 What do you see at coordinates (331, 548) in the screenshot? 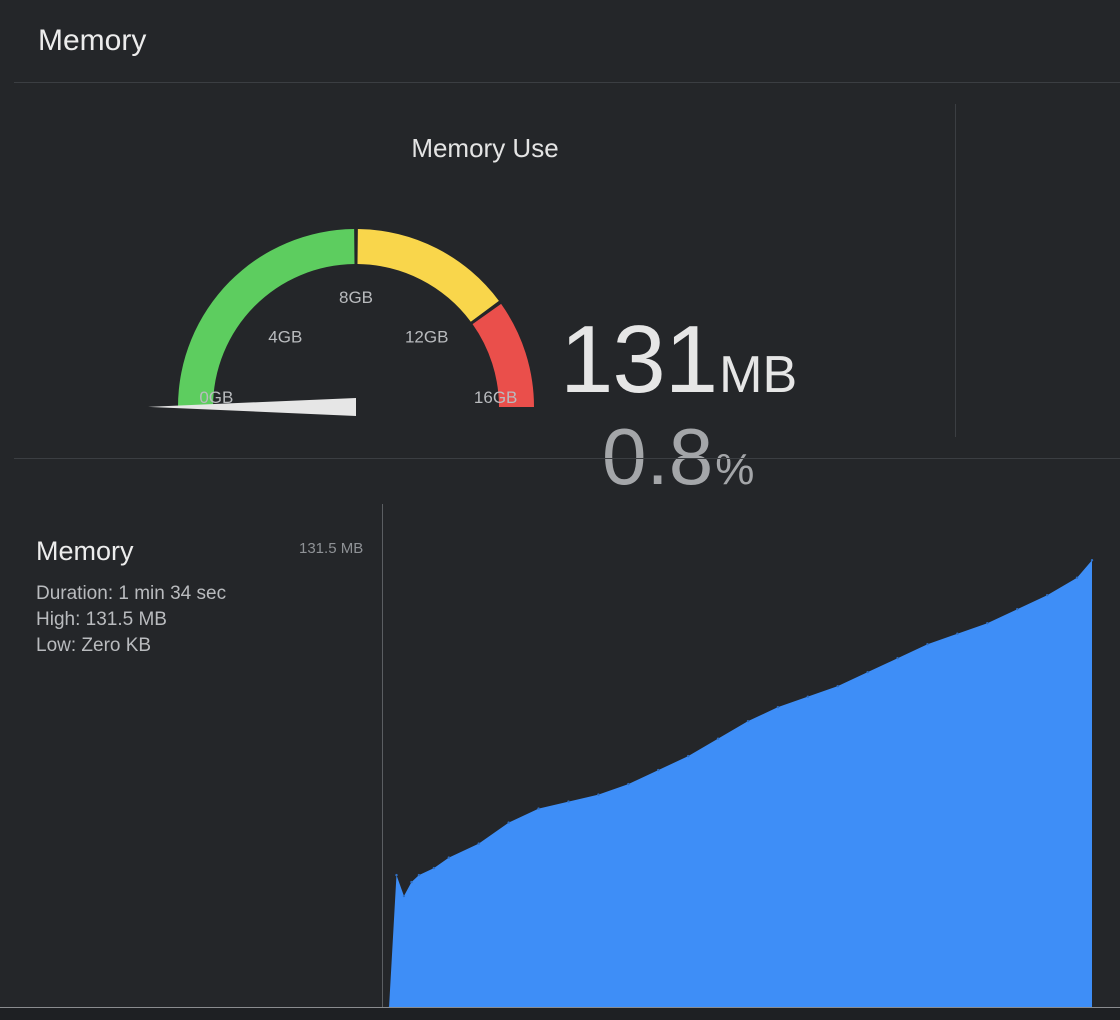
I see `chart-max-label: 131.5 MB` at bounding box center [331, 548].